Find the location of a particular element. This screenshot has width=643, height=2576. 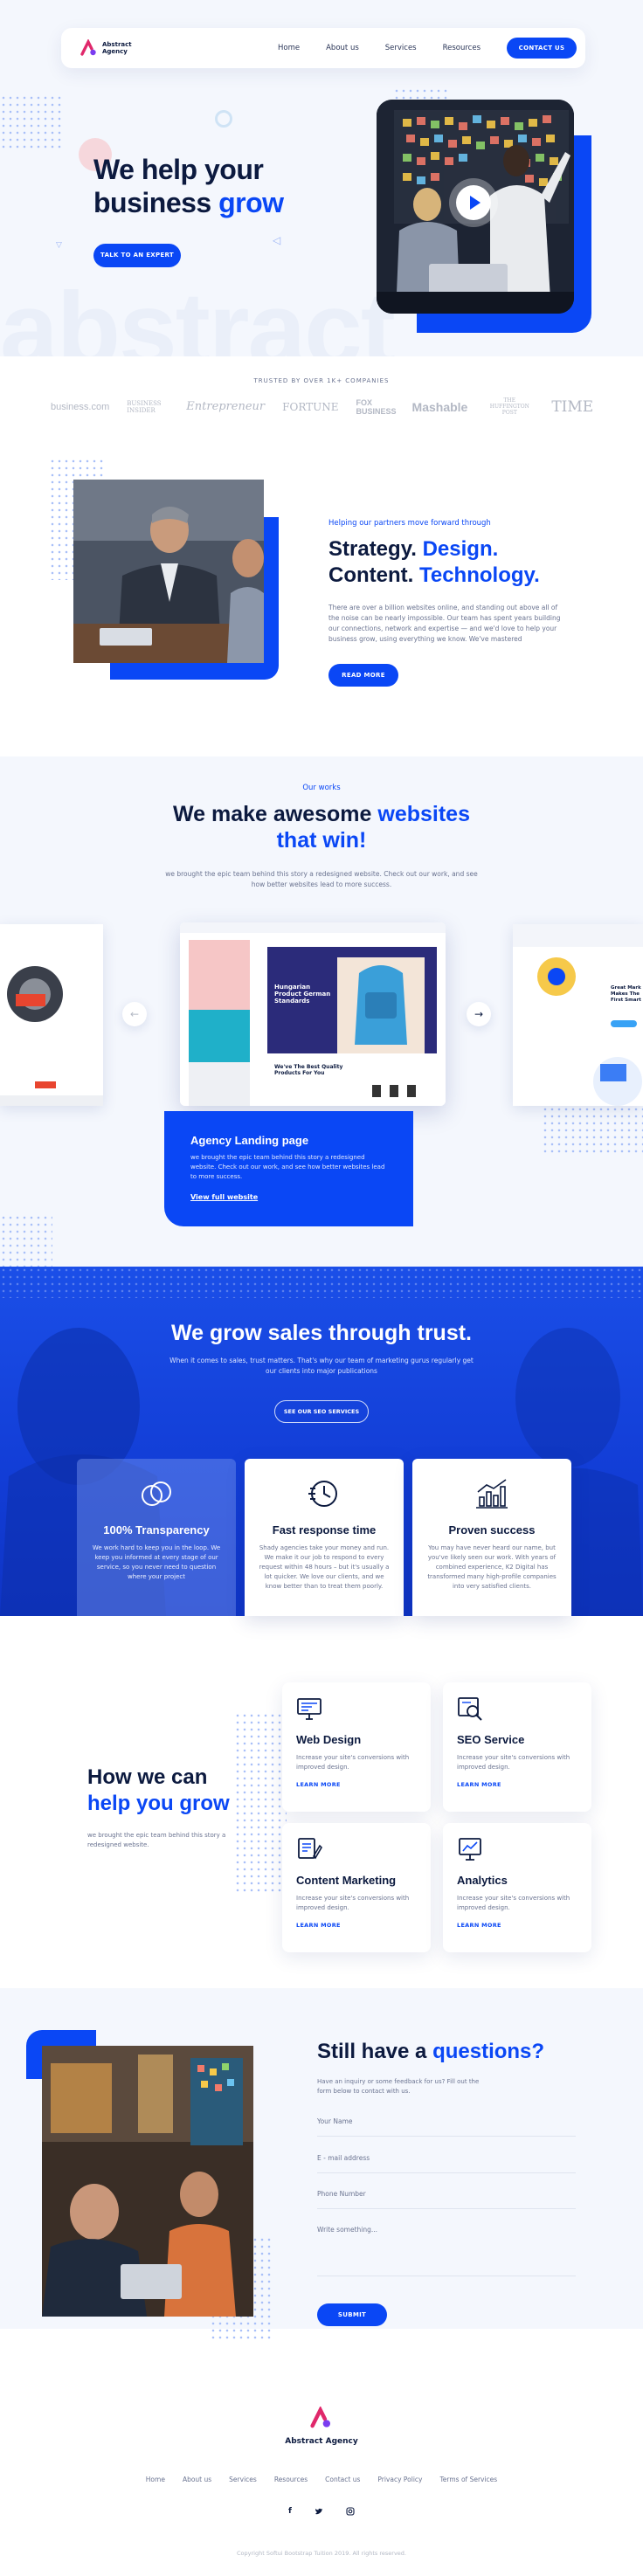

submit-button: SUBMIT is located at coordinates (352, 2314).